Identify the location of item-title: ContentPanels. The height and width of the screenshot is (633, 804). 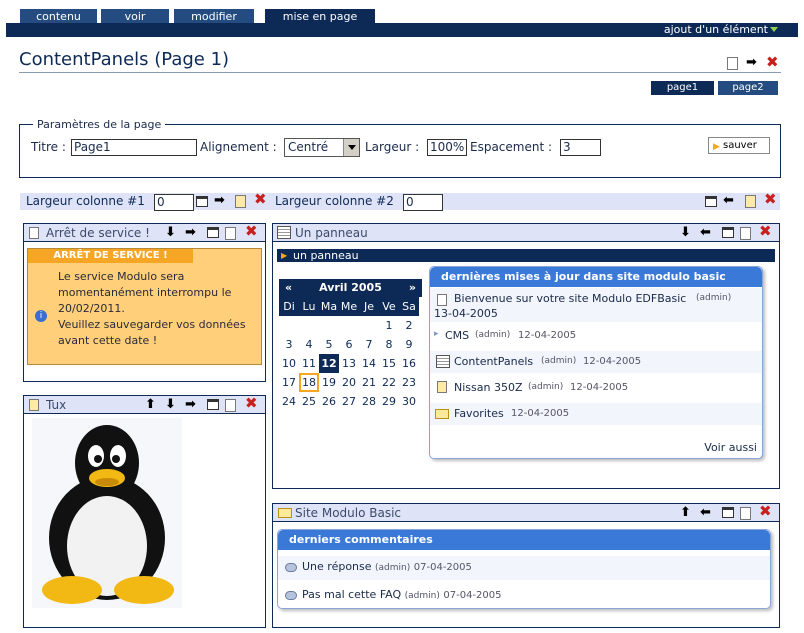
(493, 361).